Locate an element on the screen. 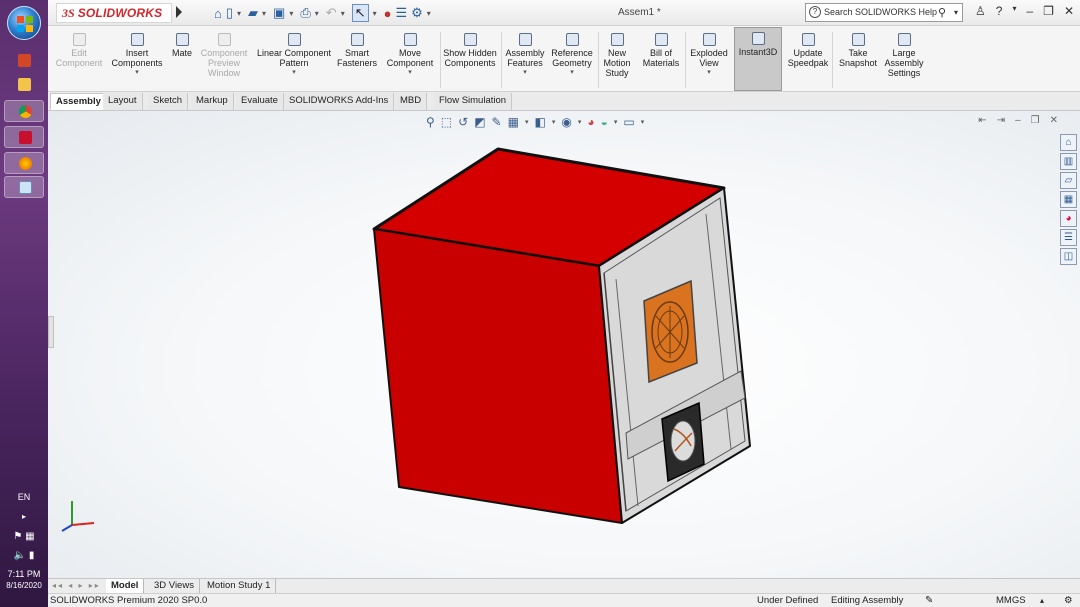 This screenshot has width=1080, height=607. tab-layout: Layout is located at coordinates (123, 101).